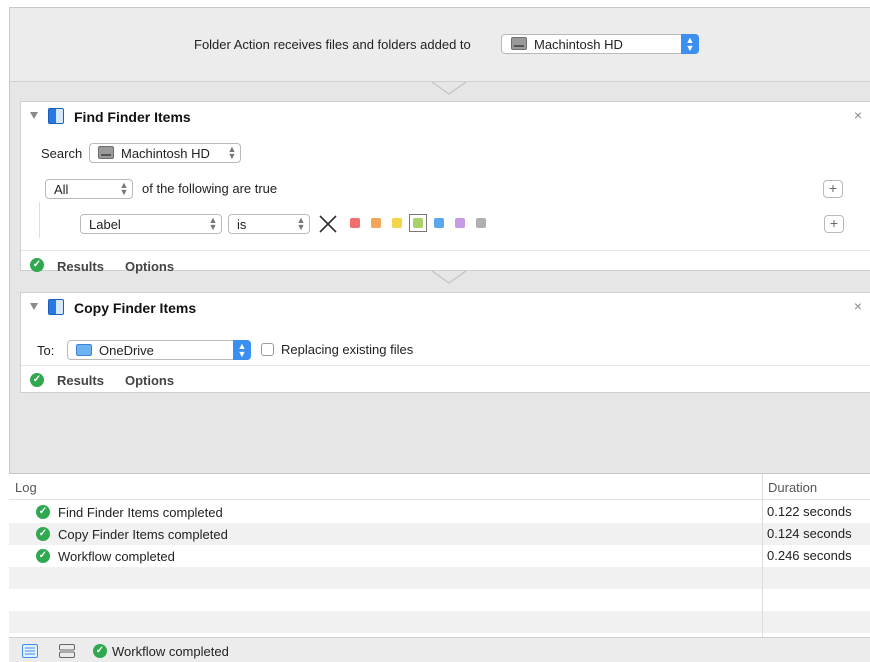 This screenshot has height=662, width=870. I want to click on action-title-bar: Copy Finder Items ×, so click(445, 308).